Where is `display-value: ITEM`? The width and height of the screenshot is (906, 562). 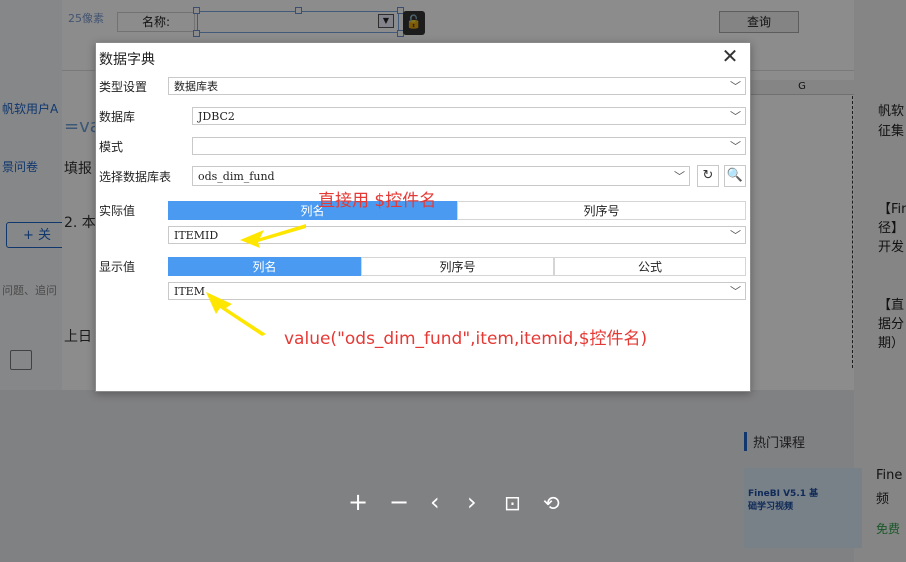
display-value: ITEM is located at coordinates (189, 291).